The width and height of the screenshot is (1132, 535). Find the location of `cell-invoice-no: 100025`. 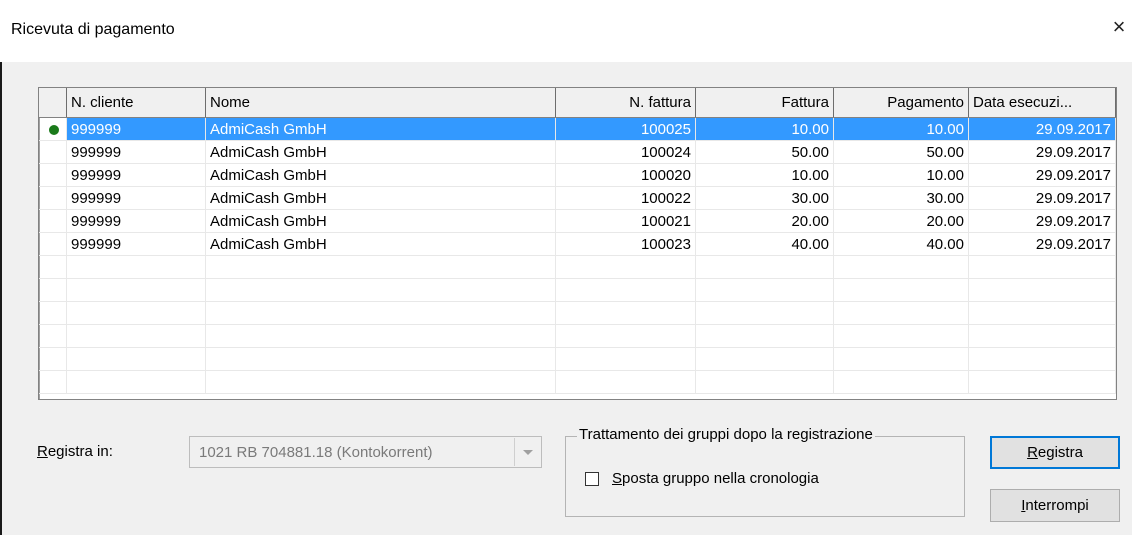

cell-invoice-no: 100025 is located at coordinates (626, 129).